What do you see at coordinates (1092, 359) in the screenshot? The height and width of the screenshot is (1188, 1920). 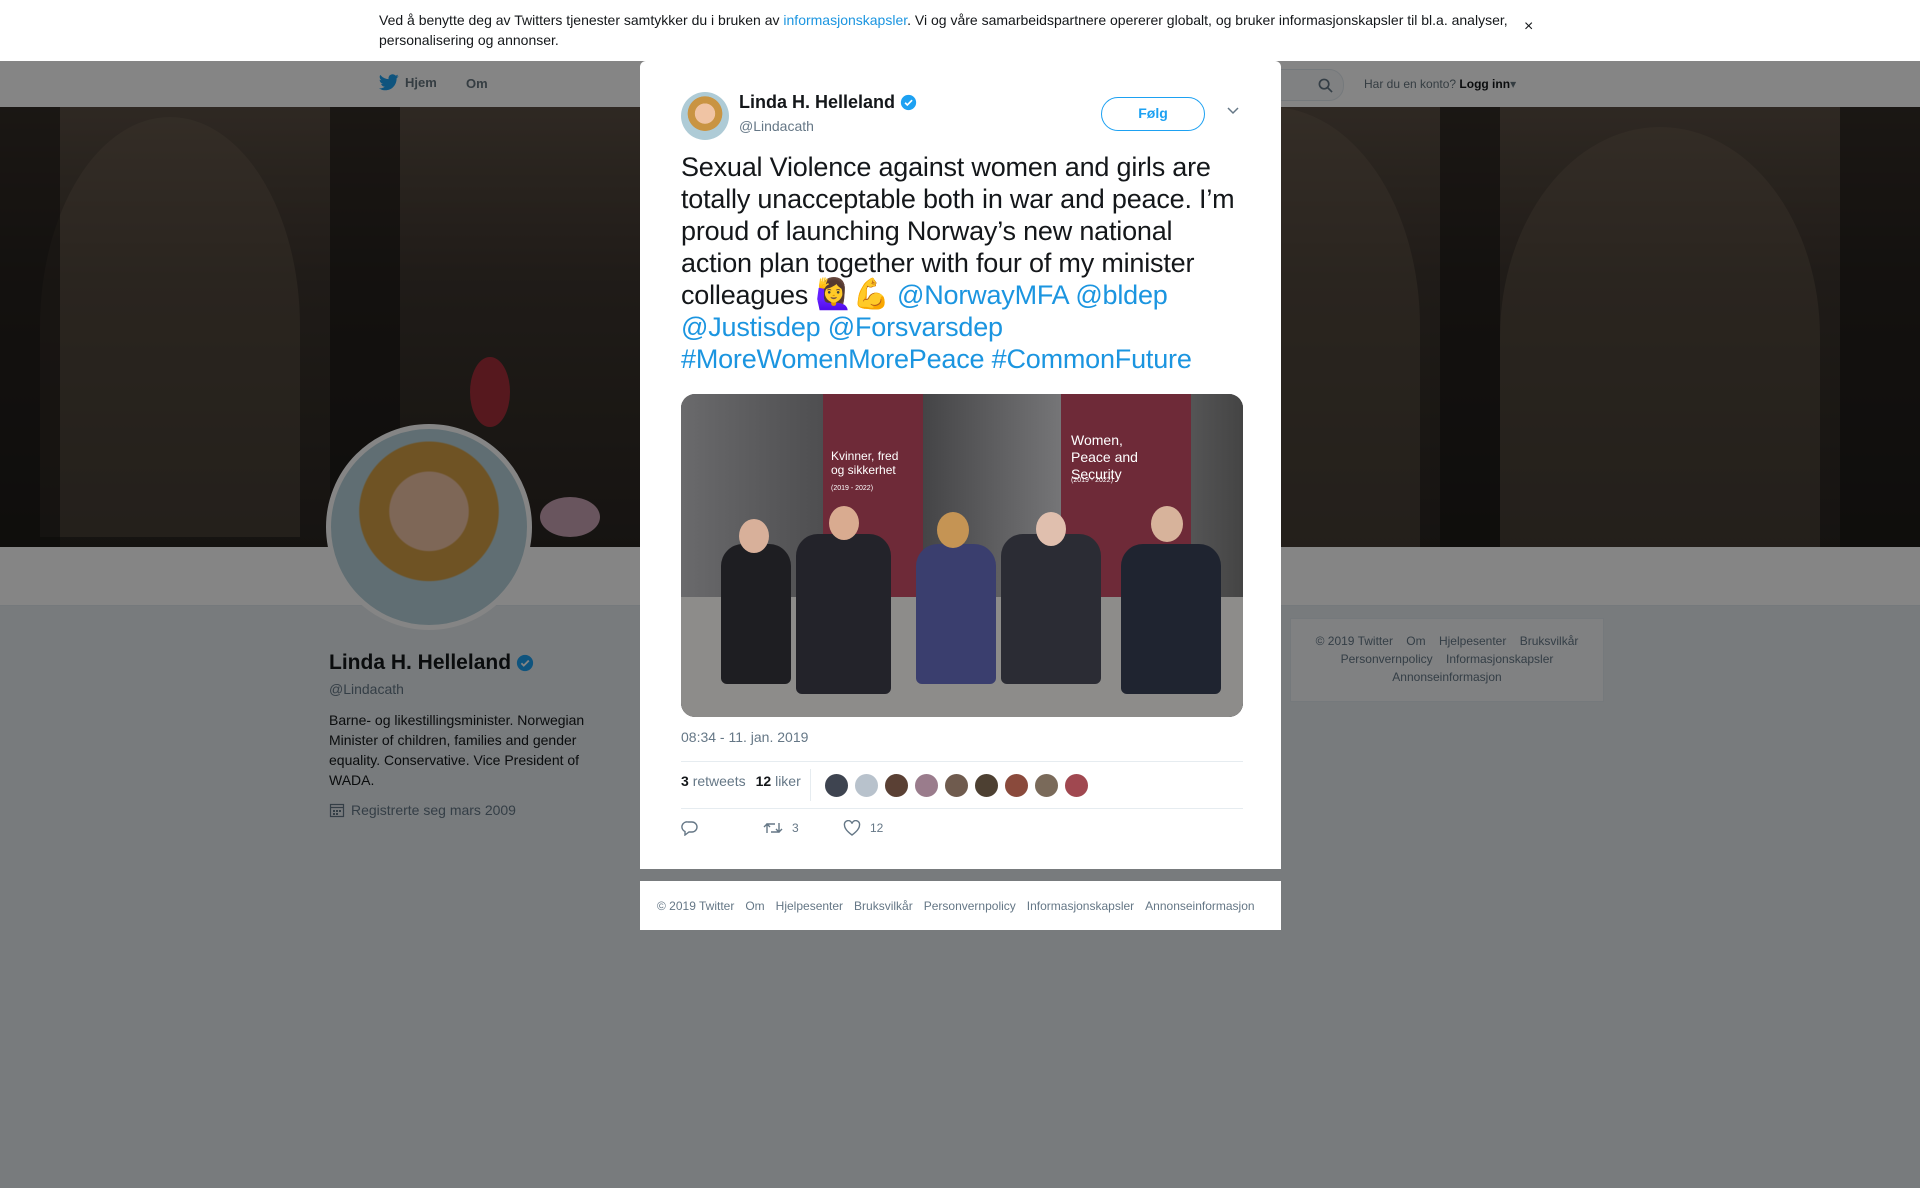 I see `hashtag-link: #CommonFuture` at bounding box center [1092, 359].